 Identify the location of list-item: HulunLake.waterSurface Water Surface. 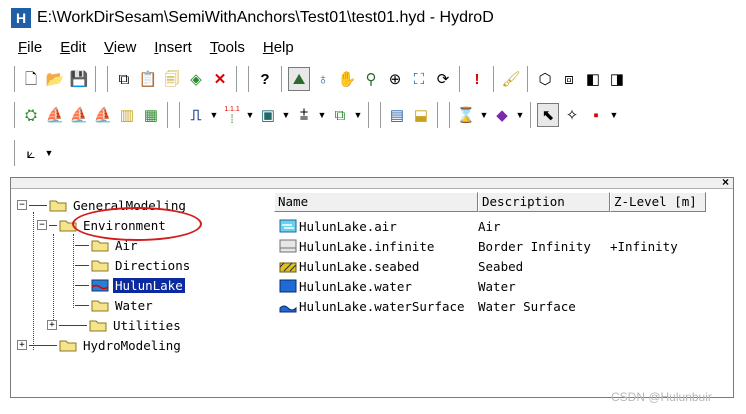
(497, 306).